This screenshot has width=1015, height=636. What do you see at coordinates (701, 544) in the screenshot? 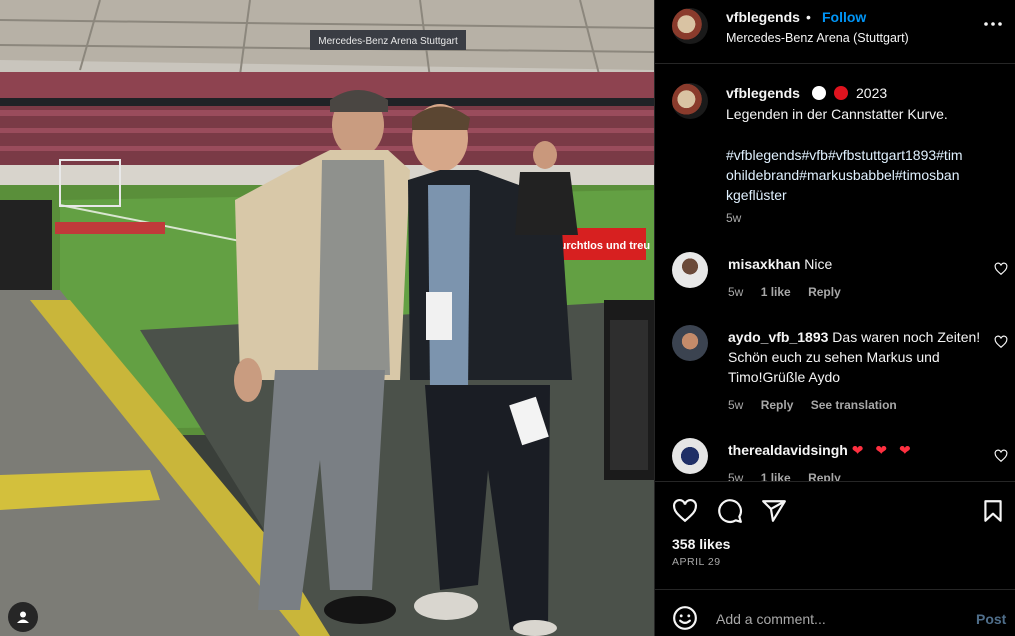
I see `likes-count: 358 likes` at bounding box center [701, 544].